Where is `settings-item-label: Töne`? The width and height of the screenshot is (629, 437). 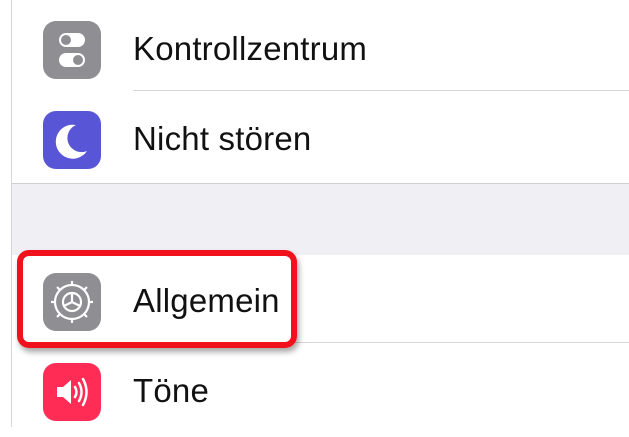
settings-item-label: Töne is located at coordinates (171, 390).